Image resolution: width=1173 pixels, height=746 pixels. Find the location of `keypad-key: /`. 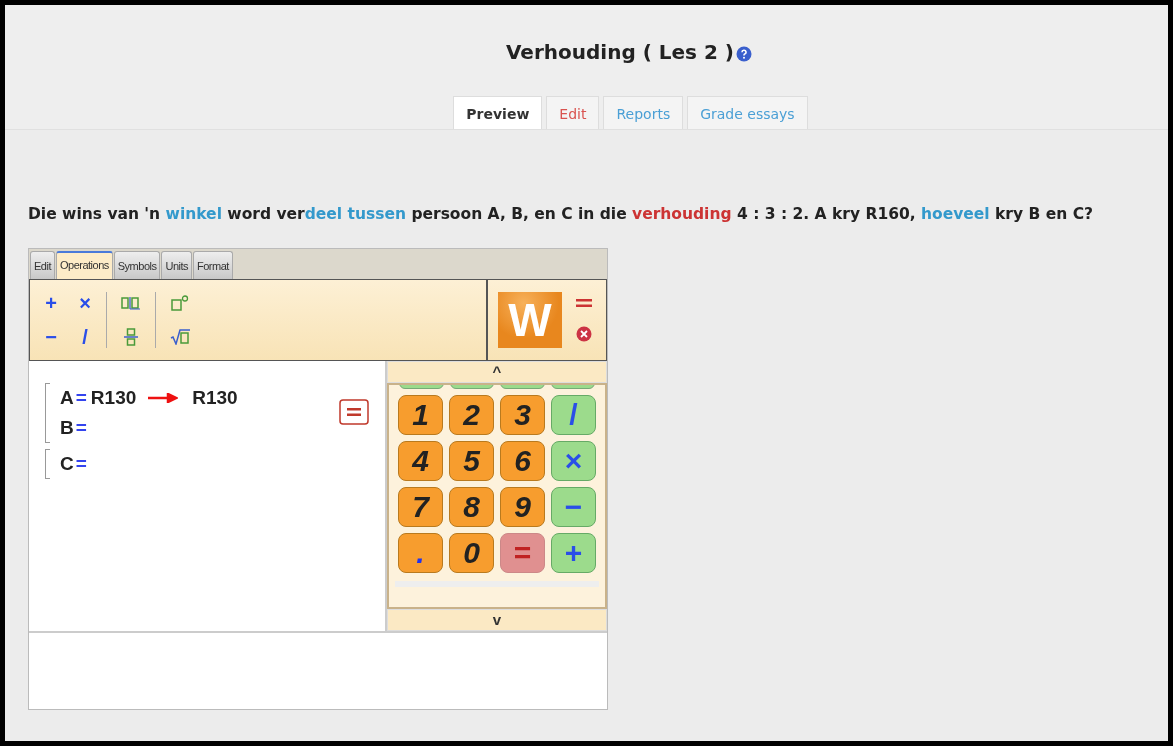

keypad-key: / is located at coordinates (573, 415).